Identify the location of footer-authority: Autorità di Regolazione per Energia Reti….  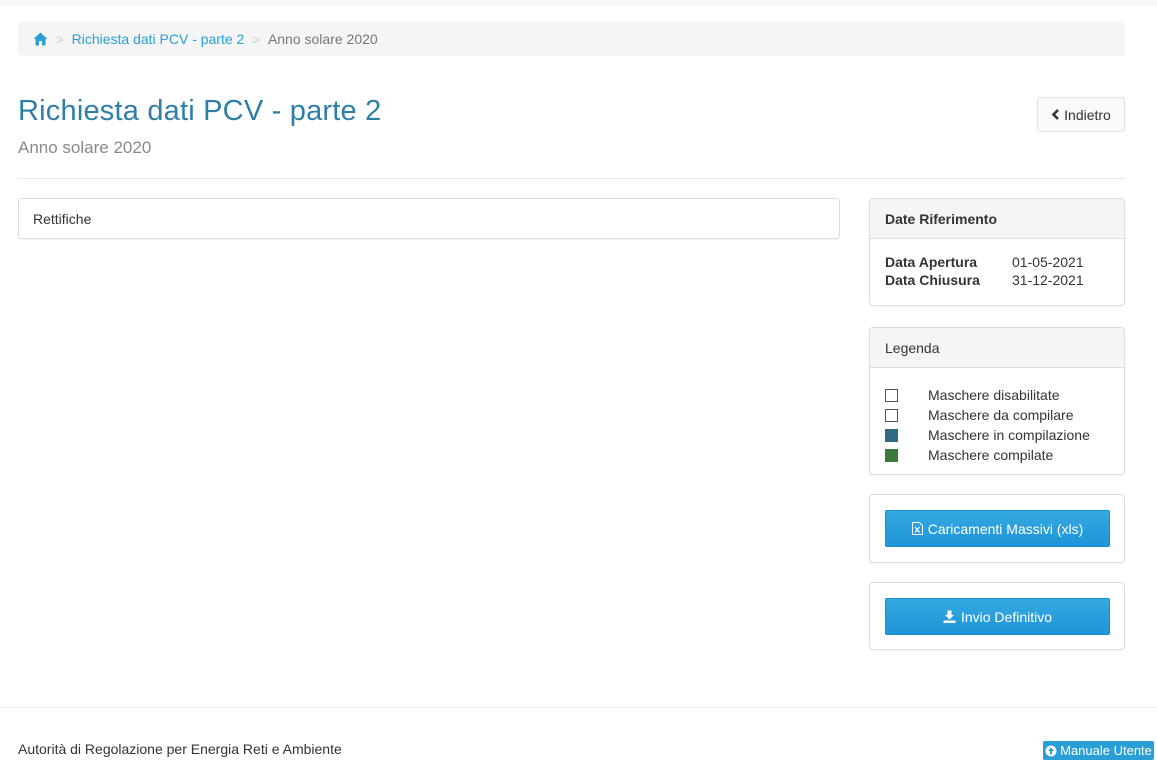
(180, 749).